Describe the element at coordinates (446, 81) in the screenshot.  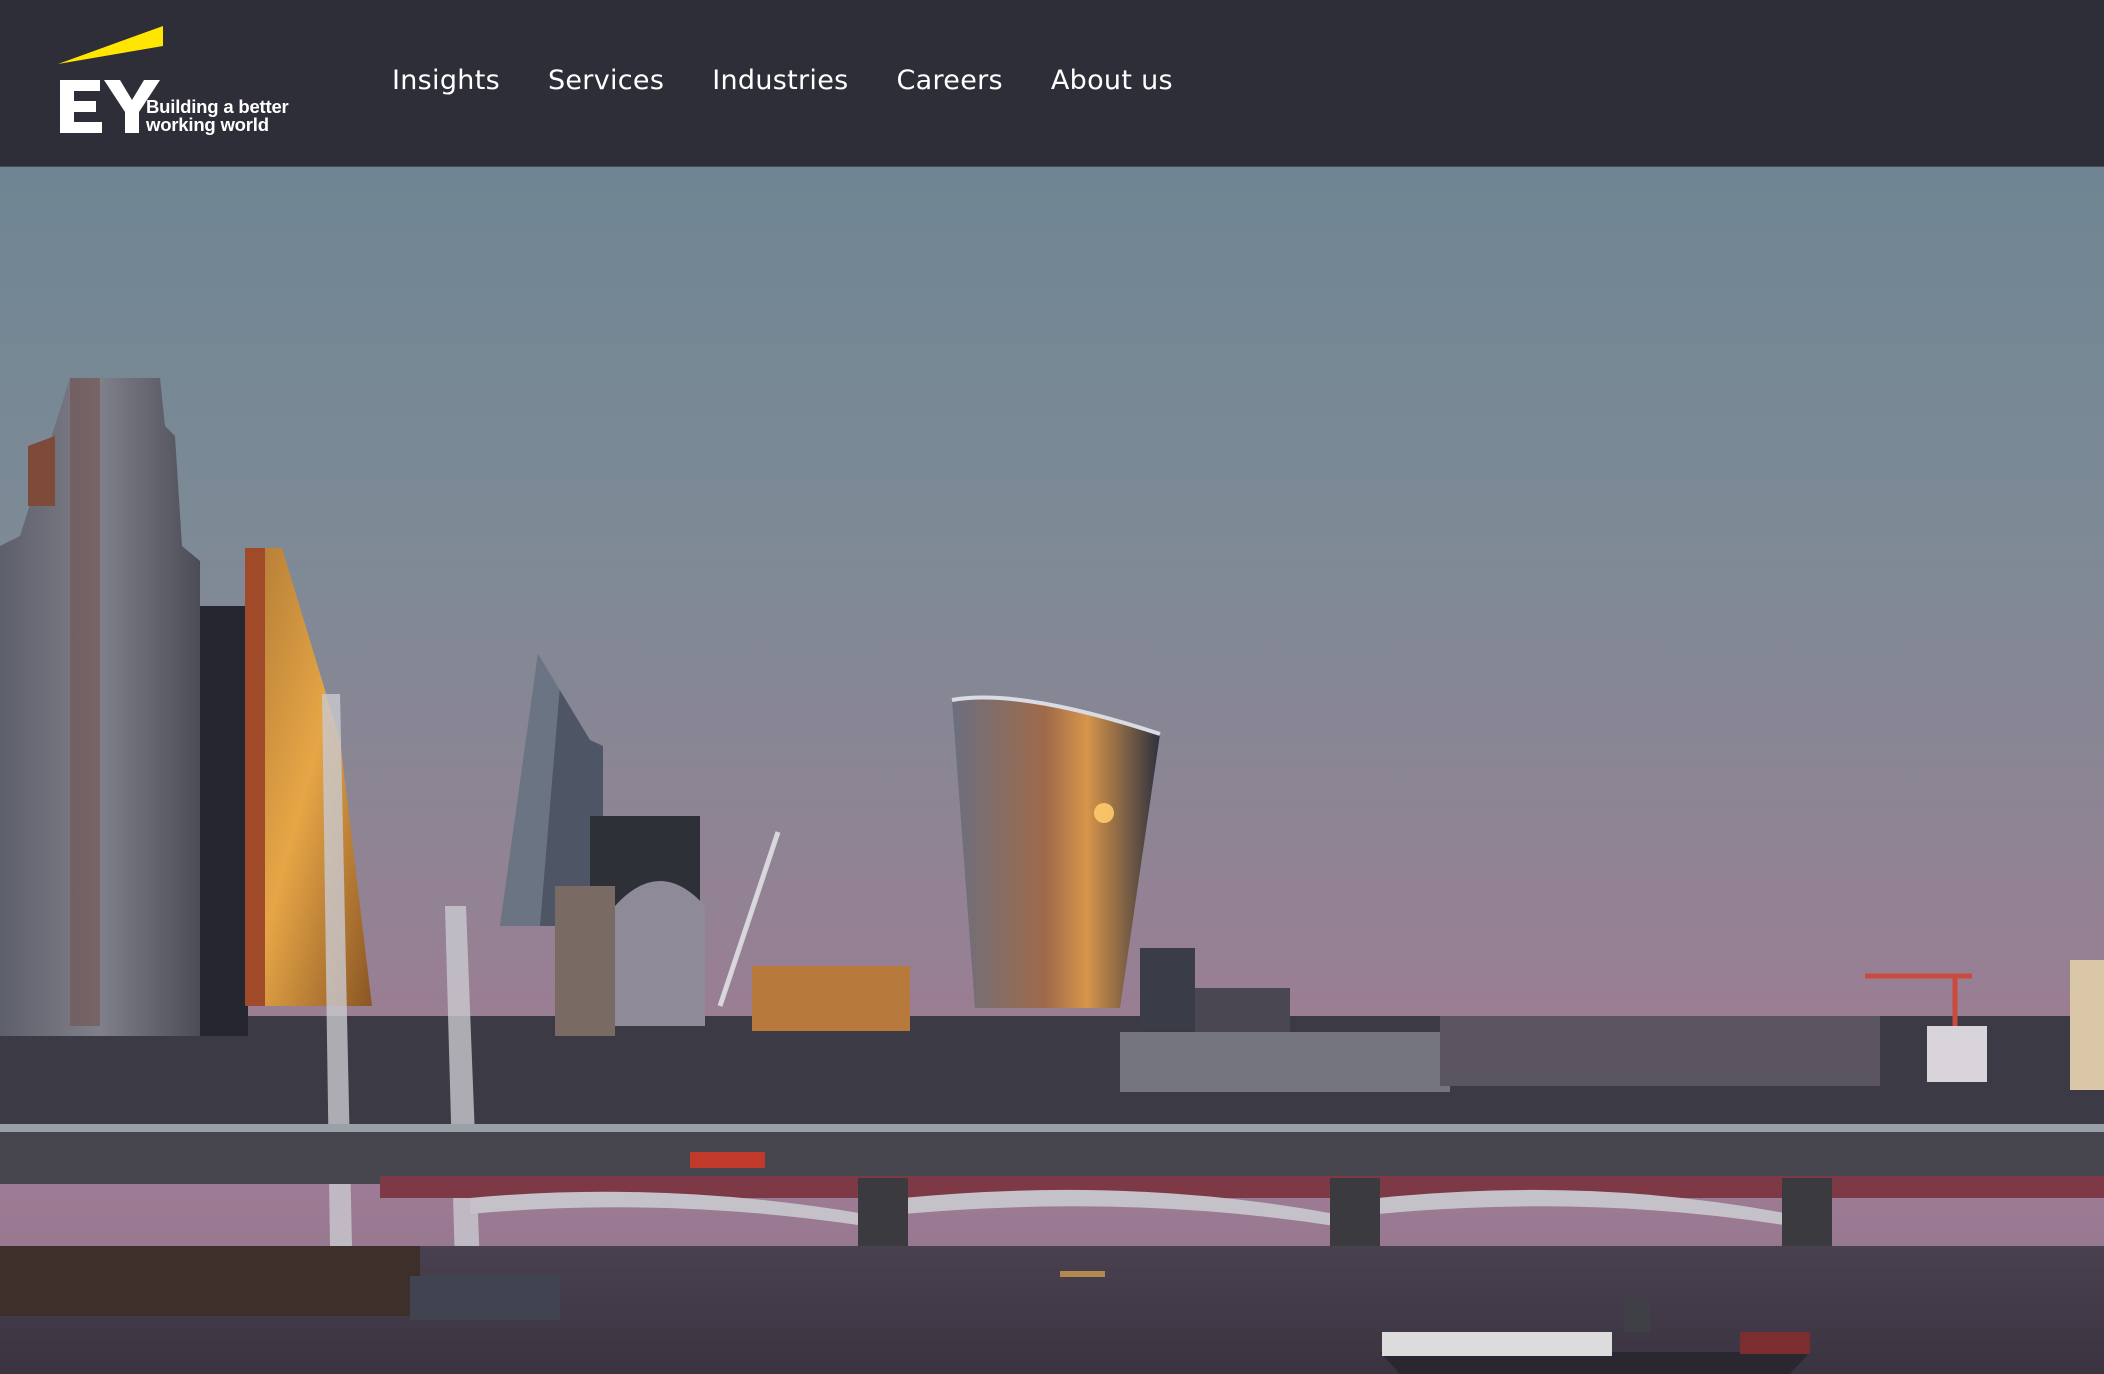
I see `nav-item-insights: Insights` at that location.